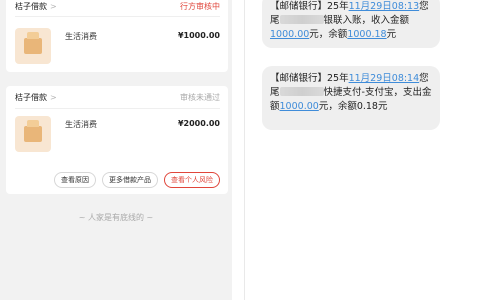 This screenshot has height=300, width=480. Describe the element at coordinates (198, 35) in the screenshot. I see `loan-amount: ¥1000.00` at that location.